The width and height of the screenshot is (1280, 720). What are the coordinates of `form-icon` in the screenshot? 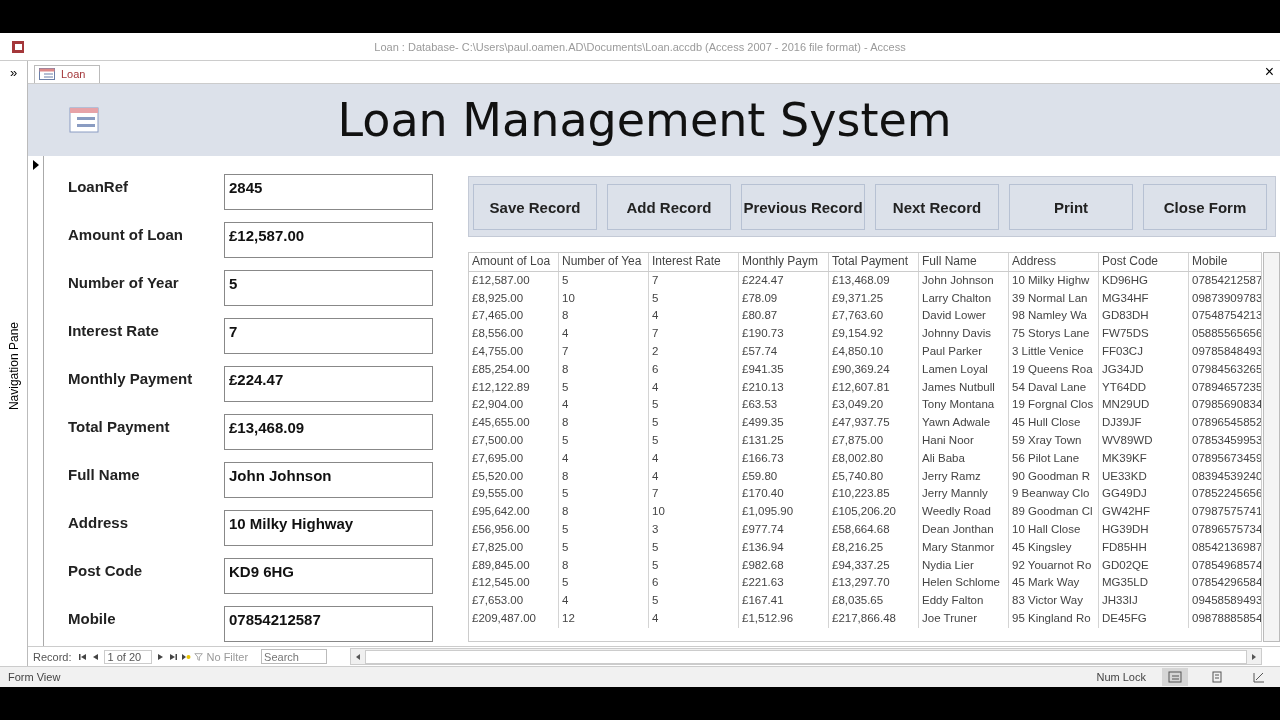 It's located at (47, 74).